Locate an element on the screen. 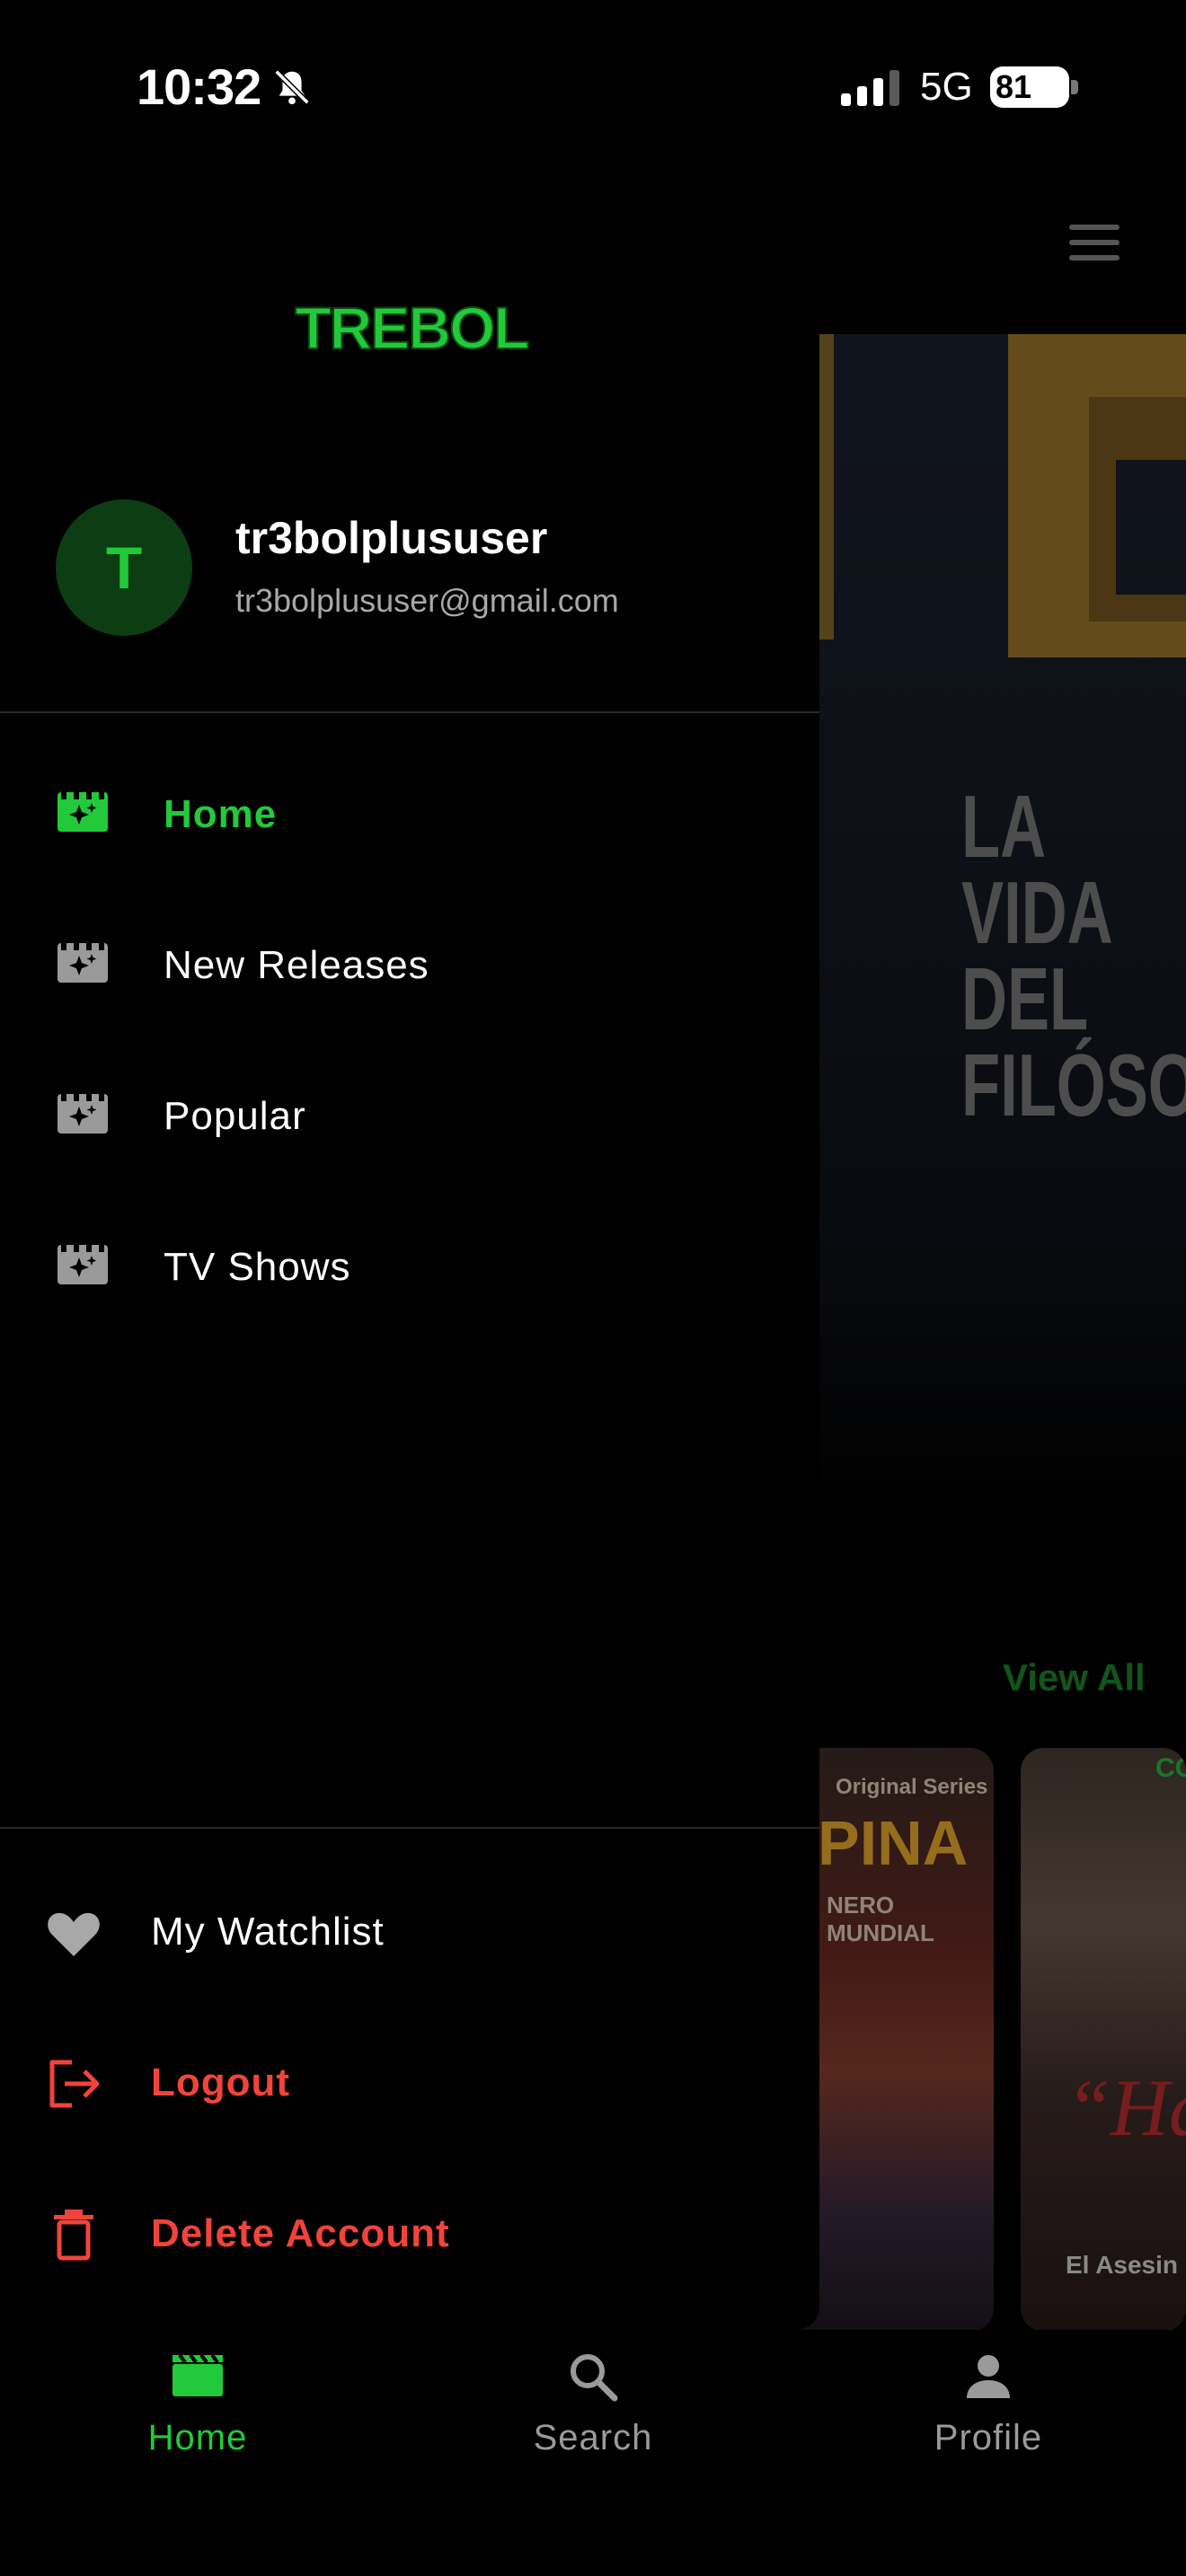 The image size is (1186, 2576). avatar: T is located at coordinates (124, 567).